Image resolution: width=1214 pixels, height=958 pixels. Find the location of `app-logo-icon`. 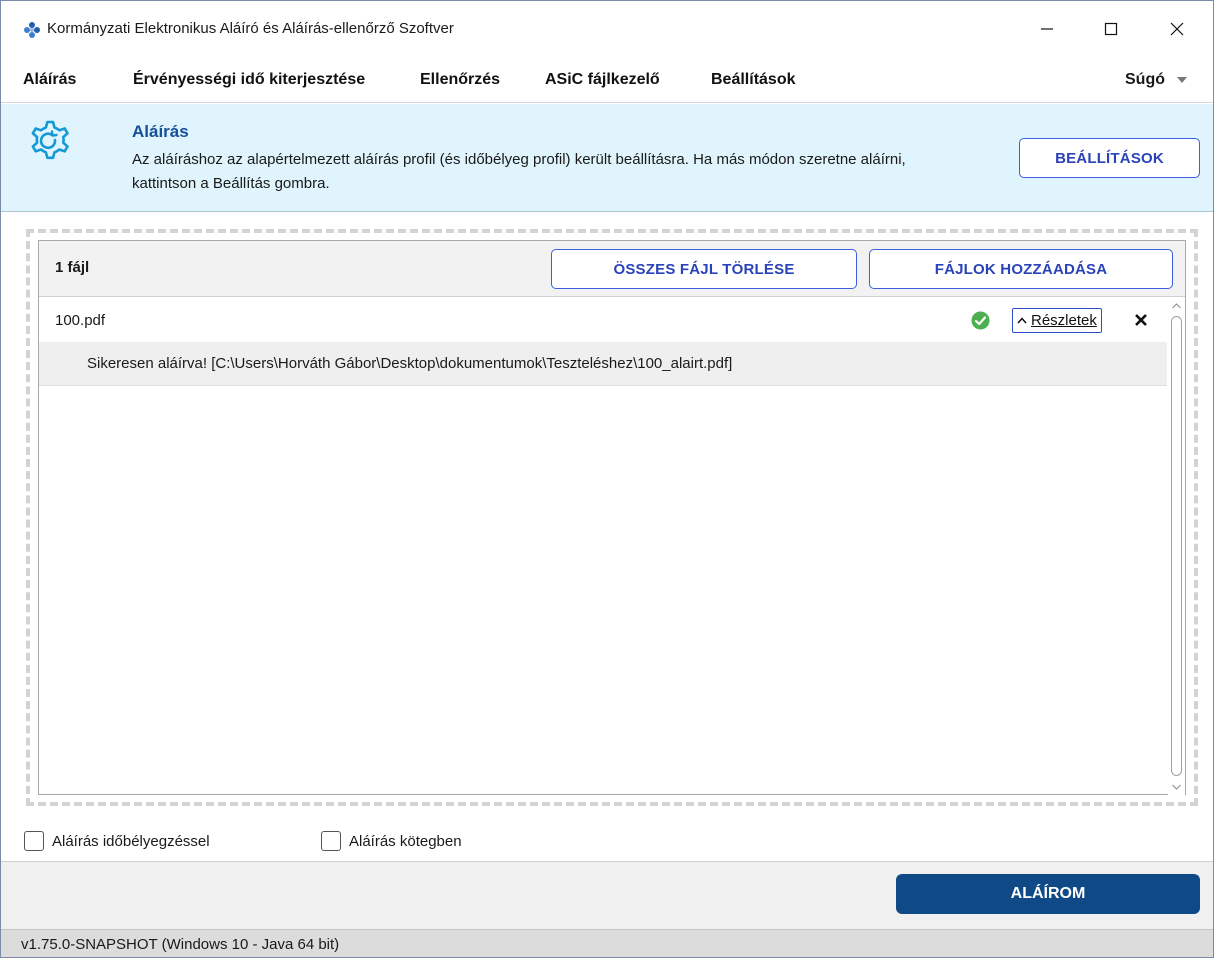

app-logo-icon is located at coordinates (32, 30).